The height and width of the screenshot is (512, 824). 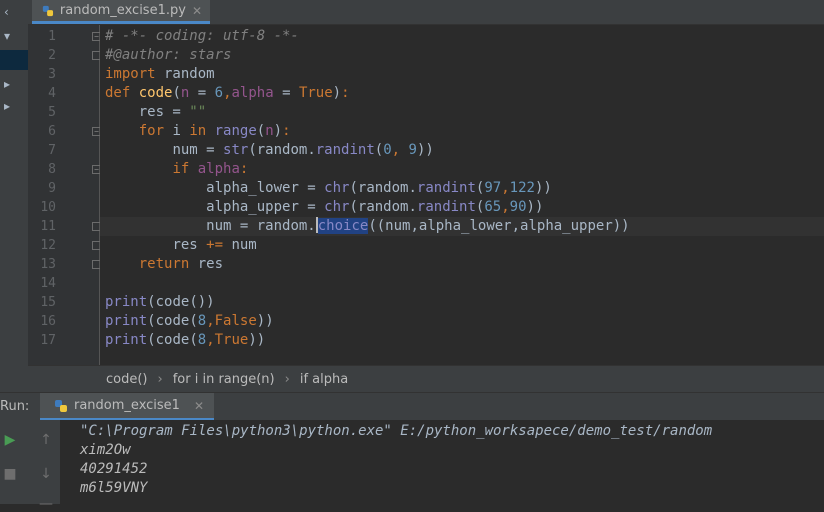 What do you see at coordinates (14, 196) in the screenshot?
I see `project-tool-strip: ‹ ▾ ▸ ▸` at bounding box center [14, 196].